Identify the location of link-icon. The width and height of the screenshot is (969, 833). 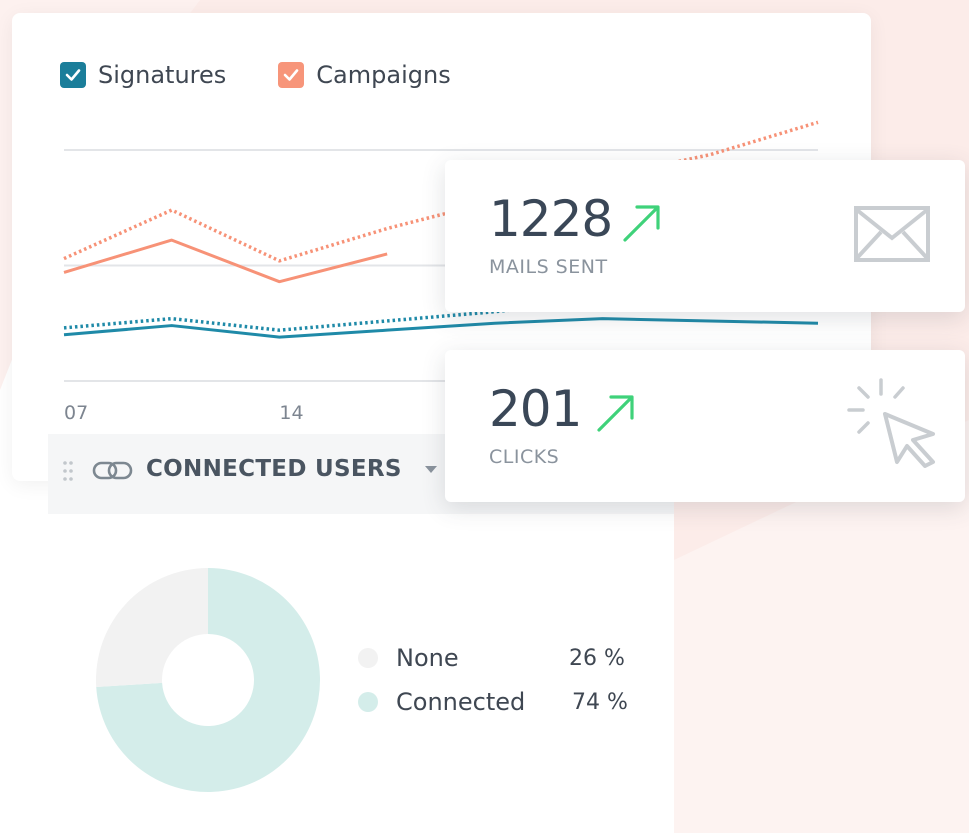
(112, 470).